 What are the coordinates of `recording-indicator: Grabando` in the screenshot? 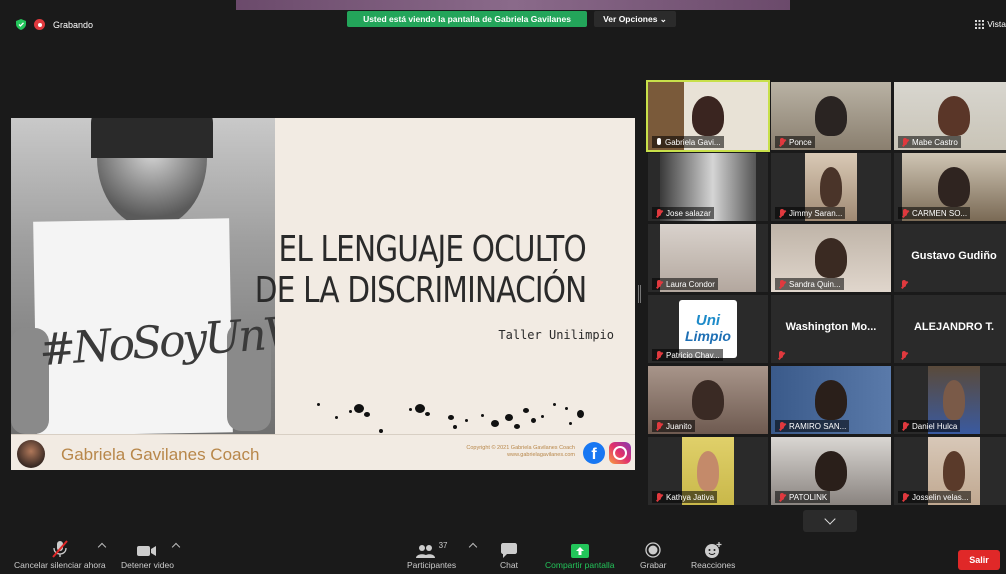 It's located at (54, 24).